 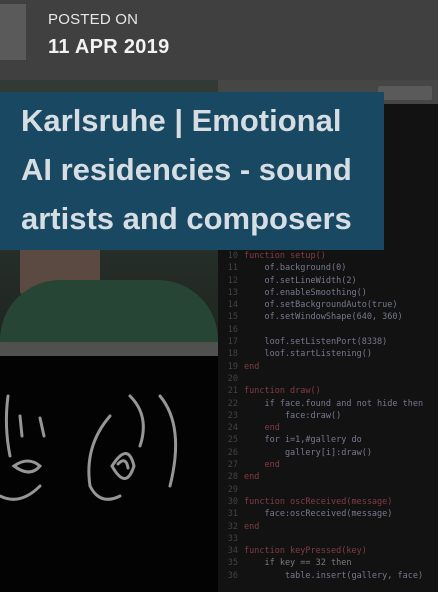 I want to click on line-number: 18, so click(x=232, y=354).